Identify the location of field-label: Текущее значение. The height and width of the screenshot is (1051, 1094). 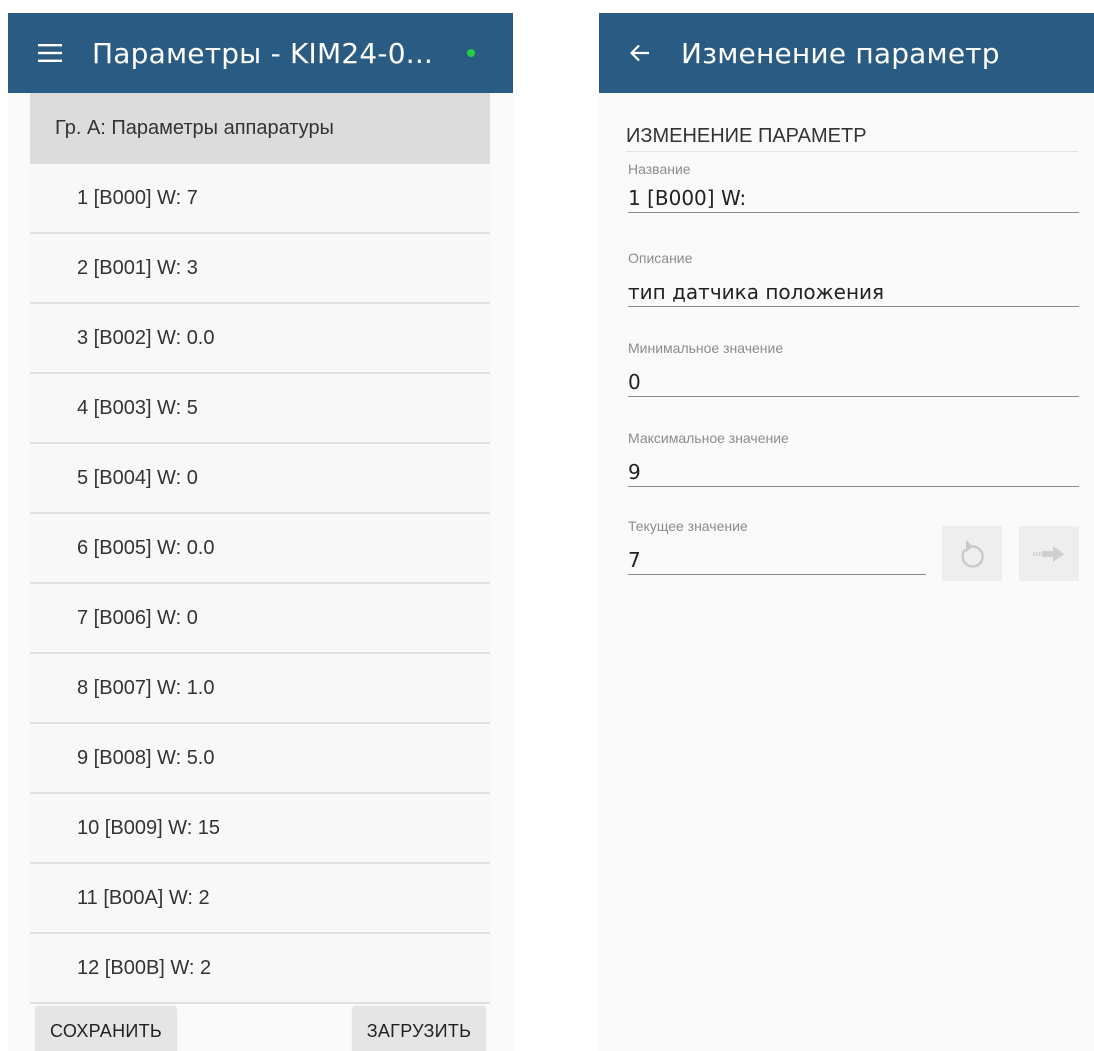
(688, 526).